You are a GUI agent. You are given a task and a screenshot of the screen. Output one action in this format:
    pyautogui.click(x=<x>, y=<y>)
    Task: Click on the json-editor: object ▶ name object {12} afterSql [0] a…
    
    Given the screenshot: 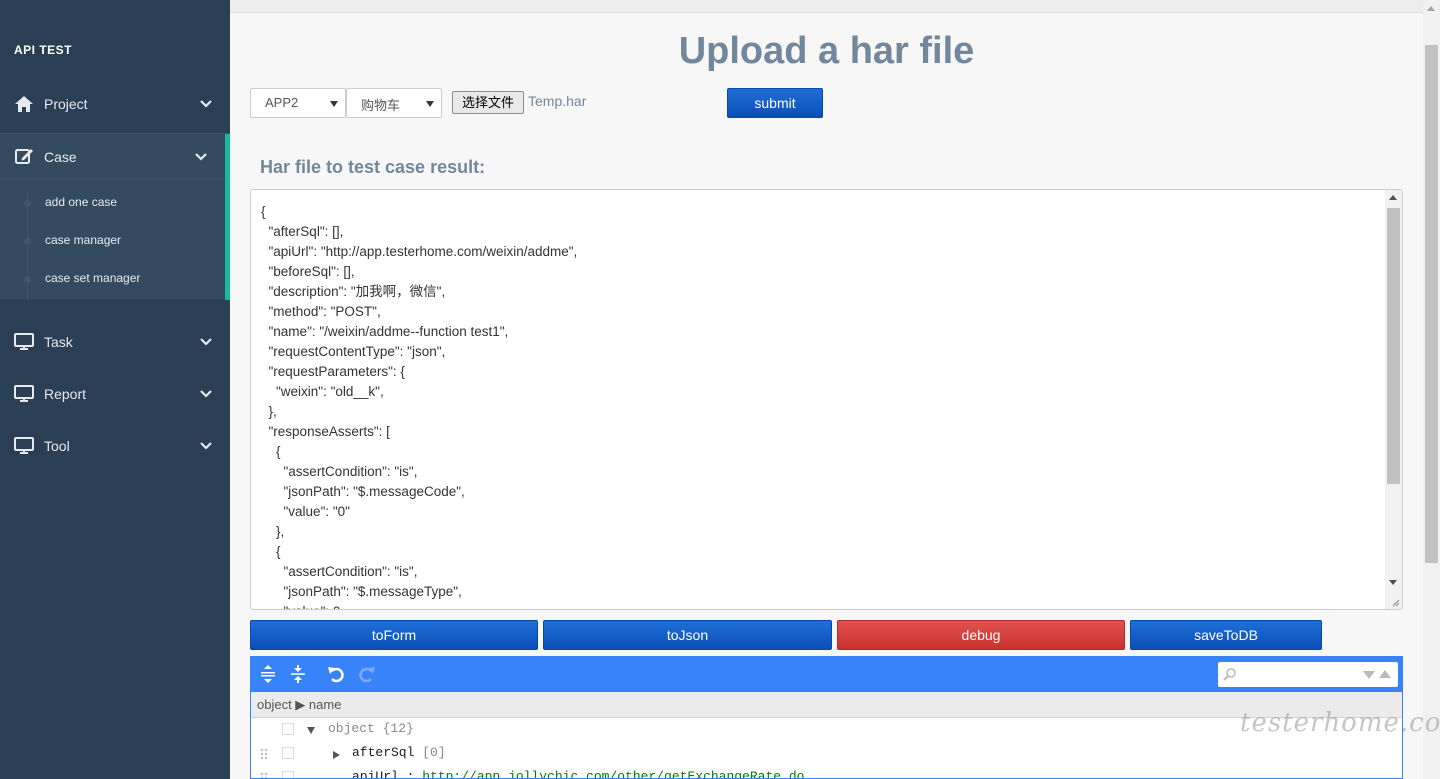 What is the action you would take?
    pyautogui.click(x=826, y=717)
    